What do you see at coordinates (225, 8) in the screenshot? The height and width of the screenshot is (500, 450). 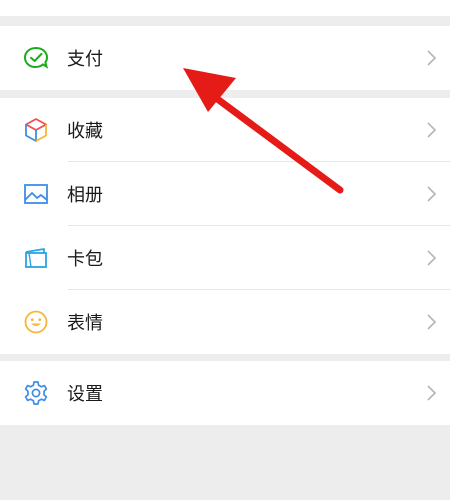 I see `top-partial-group` at bounding box center [225, 8].